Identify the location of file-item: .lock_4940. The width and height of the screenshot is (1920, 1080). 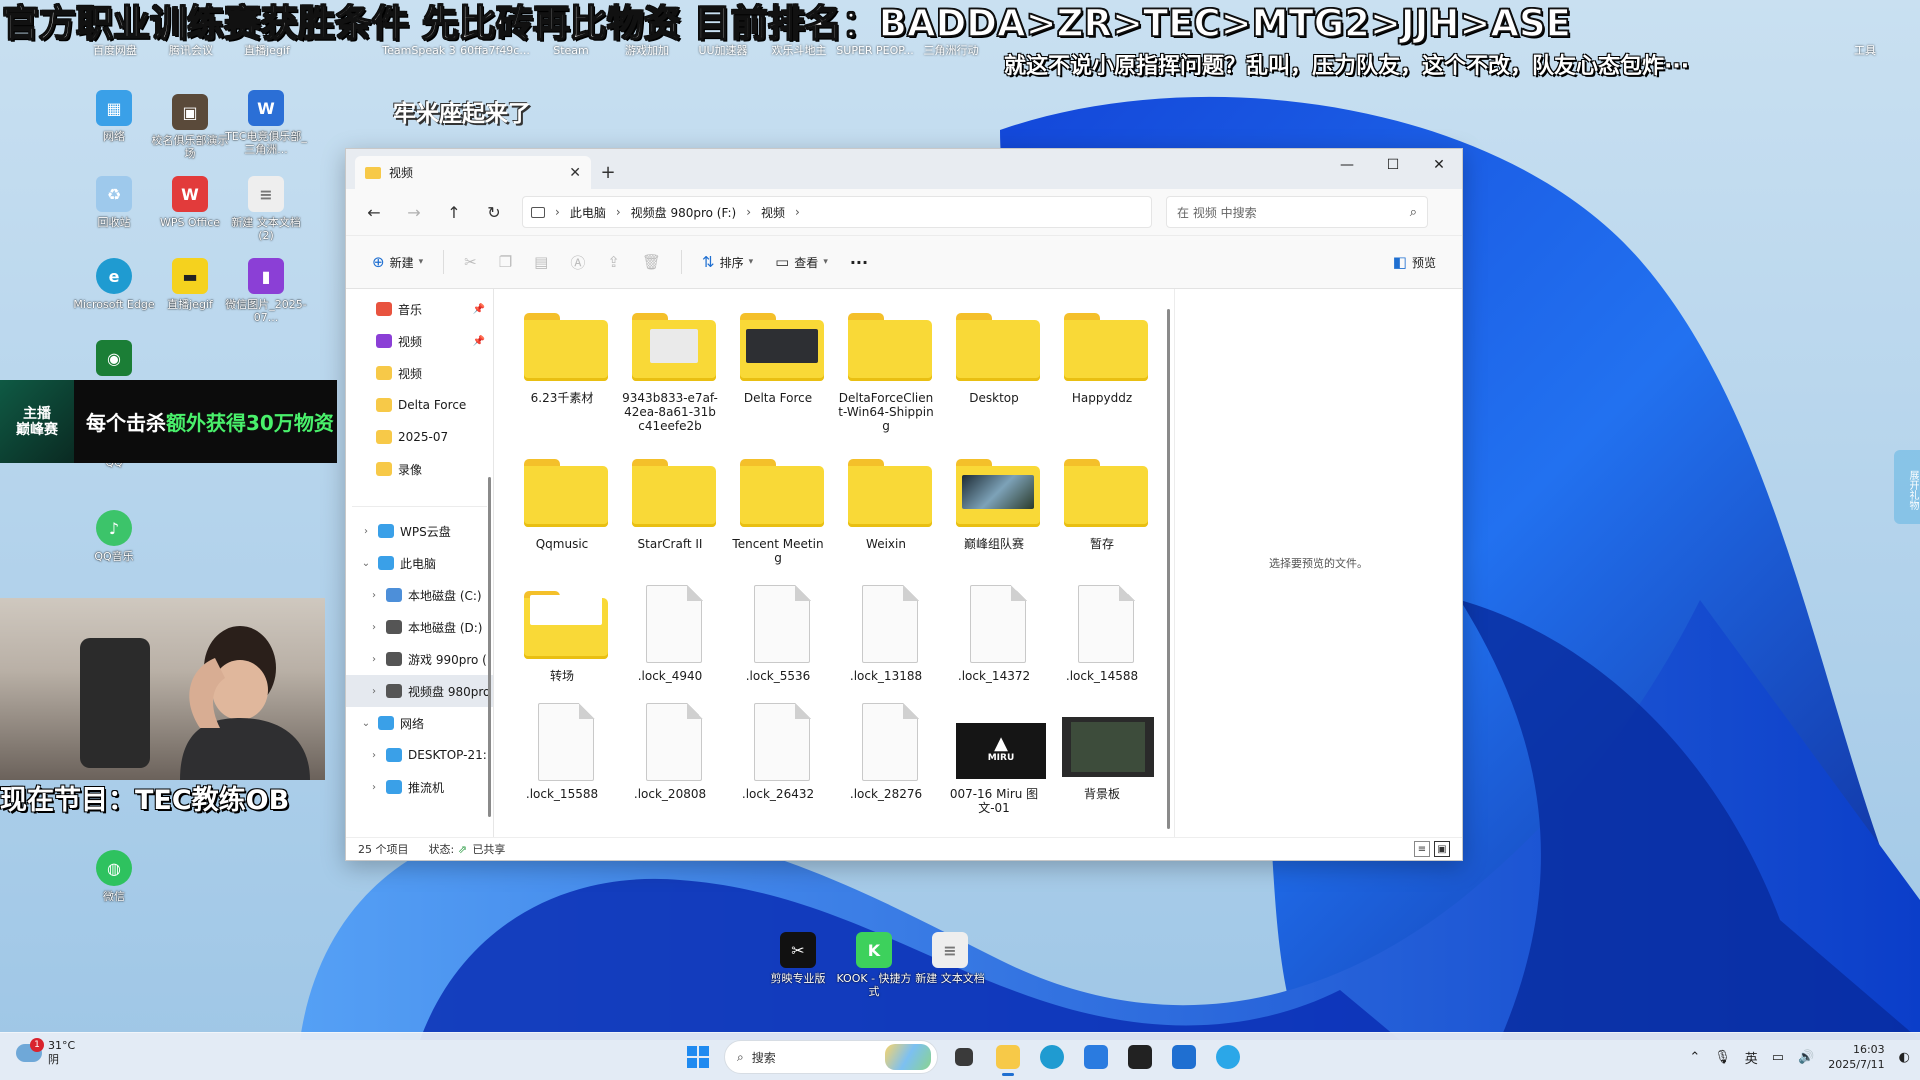
(670, 630).